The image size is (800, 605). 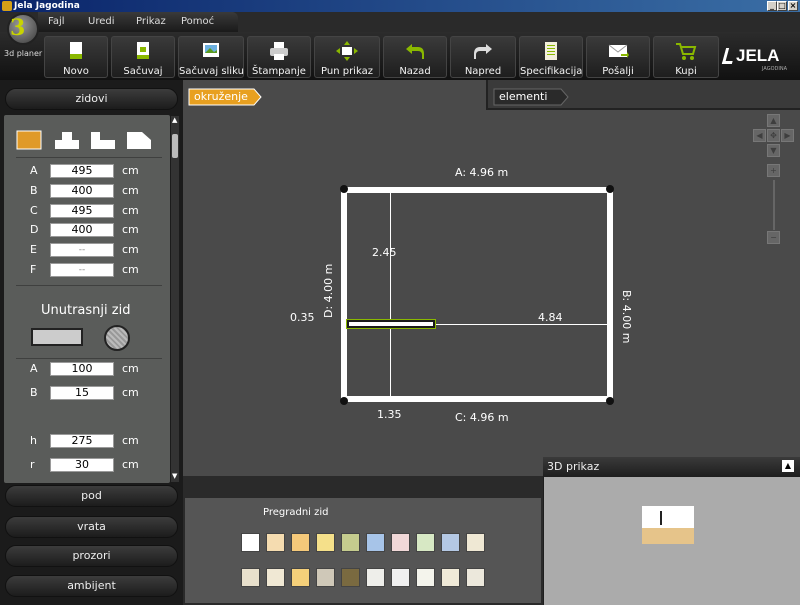 What do you see at coordinates (302, 317) in the screenshot?
I see `label-dim-035: 0.35` at bounding box center [302, 317].